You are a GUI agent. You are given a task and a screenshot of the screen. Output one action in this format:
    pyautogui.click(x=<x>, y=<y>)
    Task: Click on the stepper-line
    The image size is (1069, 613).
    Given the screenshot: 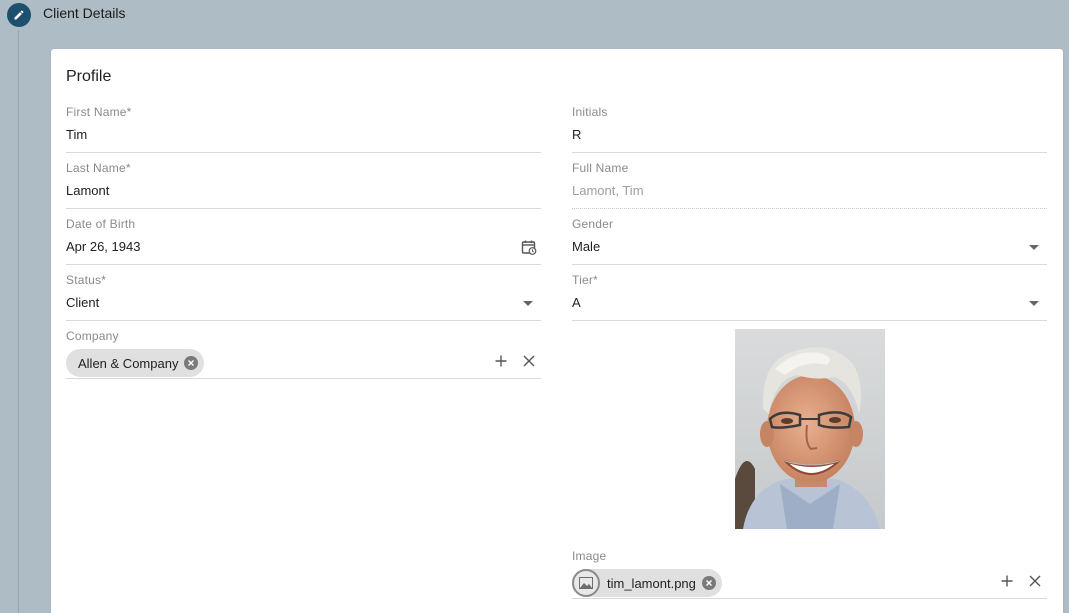 What is the action you would take?
    pyautogui.click(x=18, y=321)
    